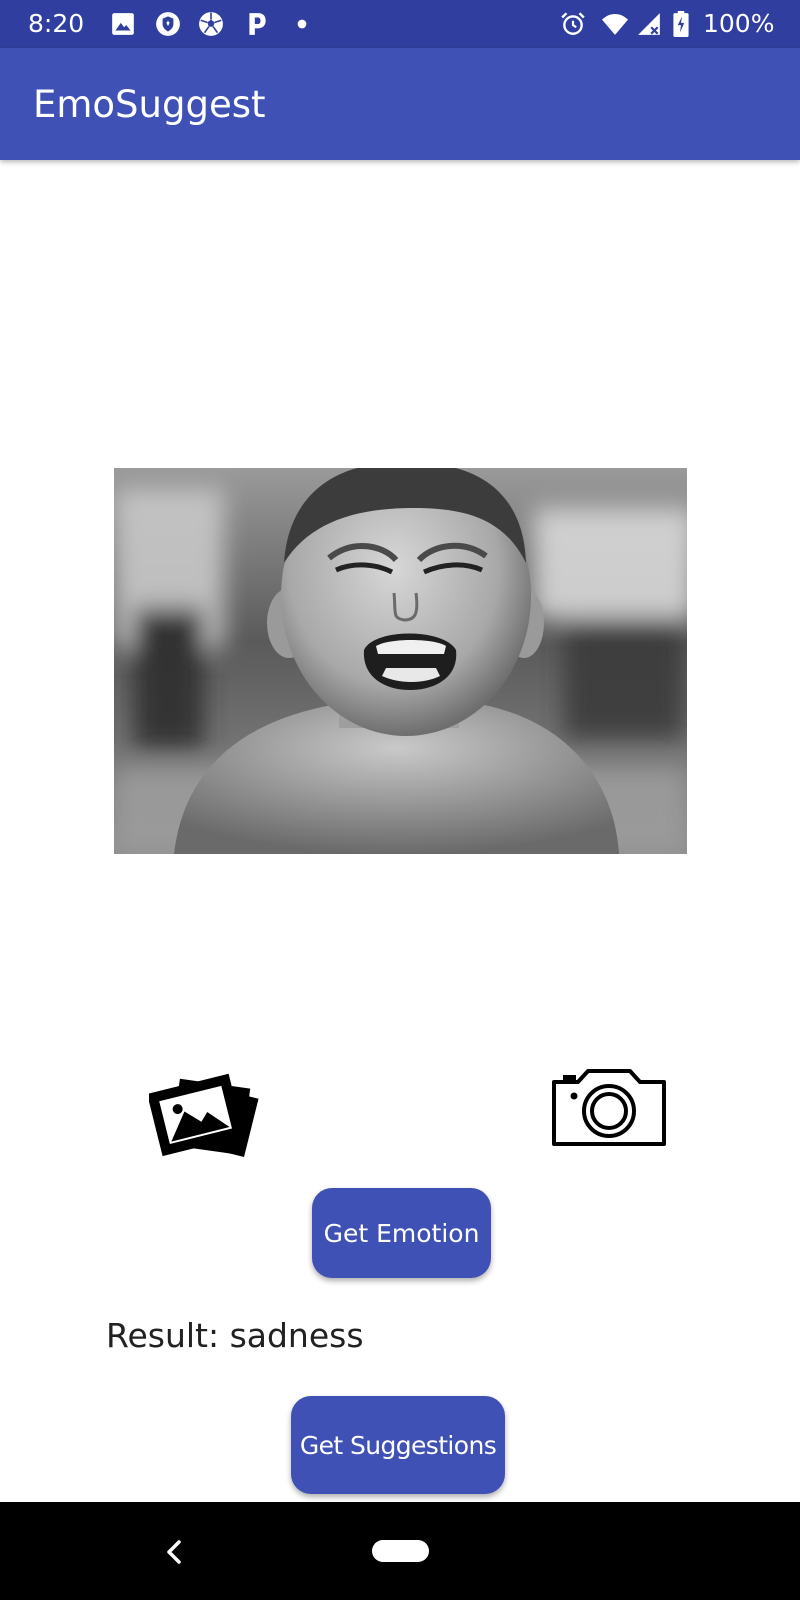 Image resolution: width=800 pixels, height=1600 pixels. What do you see at coordinates (235, 1335) in the screenshot?
I see `result-text: Result: sadness` at bounding box center [235, 1335].